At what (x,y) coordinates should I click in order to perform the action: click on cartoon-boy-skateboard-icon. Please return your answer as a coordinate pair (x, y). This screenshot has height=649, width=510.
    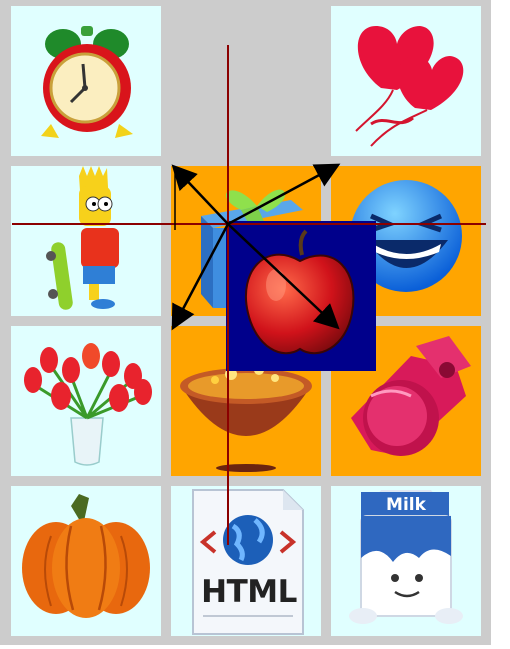
    Looking at the image, I should click on (82, 238).